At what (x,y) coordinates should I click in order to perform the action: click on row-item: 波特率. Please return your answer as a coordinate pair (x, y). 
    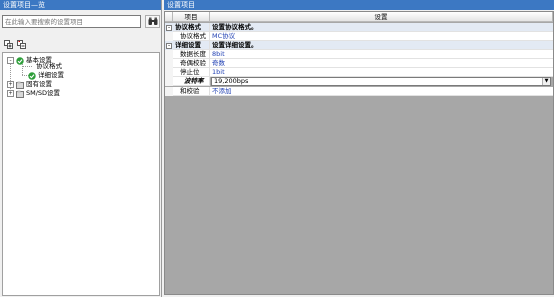
    Looking at the image, I should click on (191, 81).